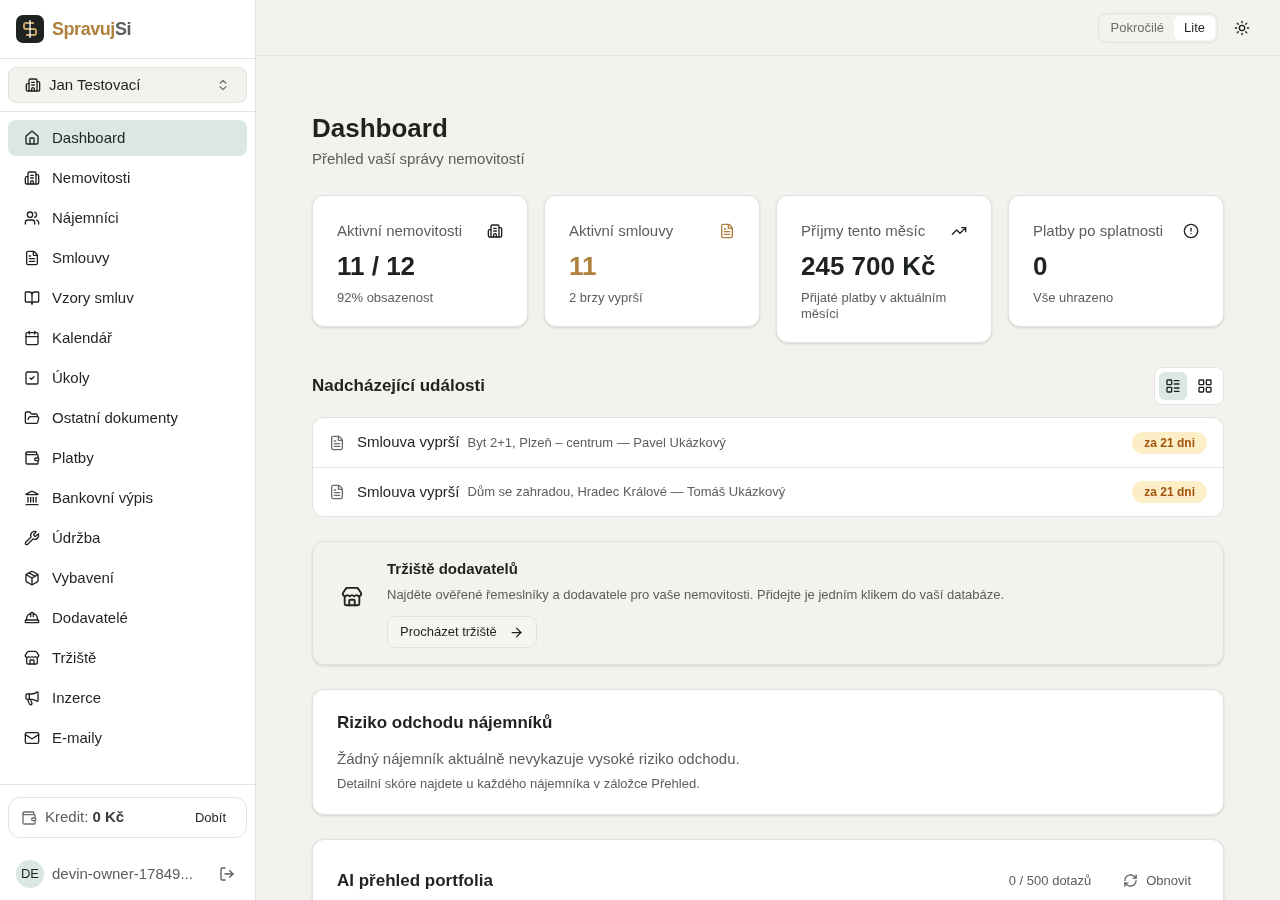 The height and width of the screenshot is (900, 1280). I want to click on browse-marketplace-button: Procházet tržiště, so click(462, 632).